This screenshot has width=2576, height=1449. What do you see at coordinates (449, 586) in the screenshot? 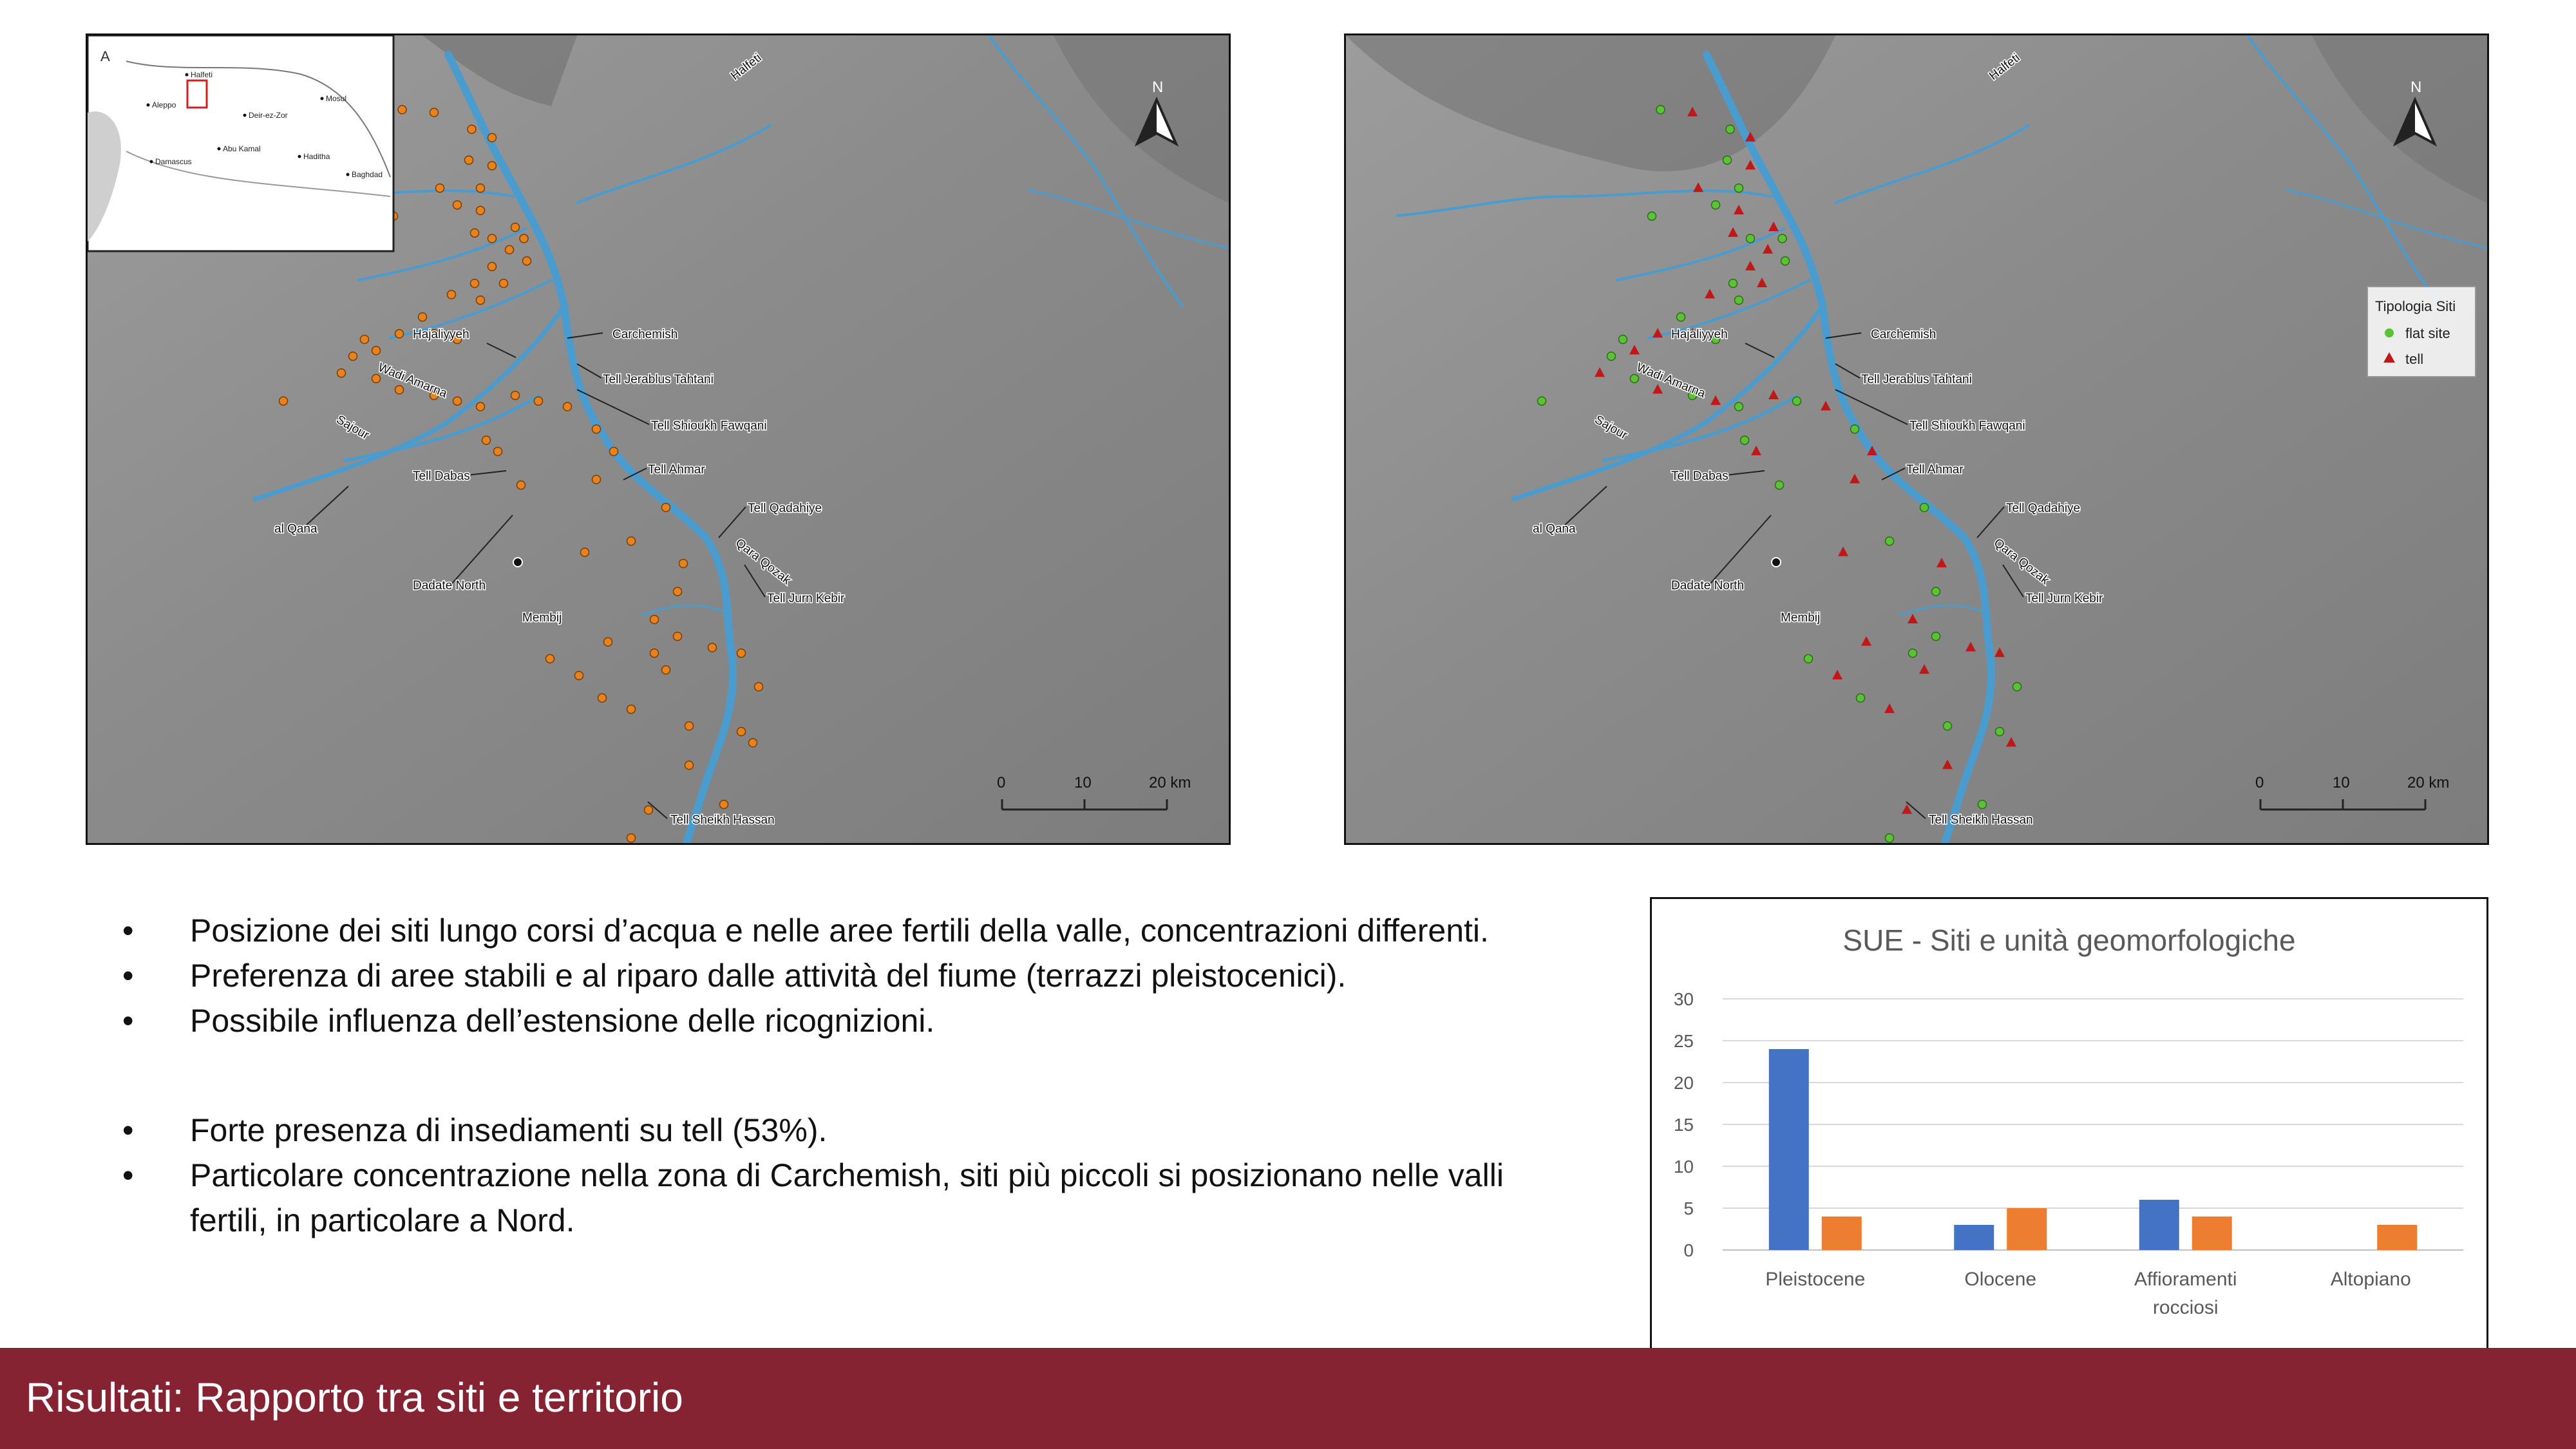
I see `map-label-dadate: Dadate North` at bounding box center [449, 586].